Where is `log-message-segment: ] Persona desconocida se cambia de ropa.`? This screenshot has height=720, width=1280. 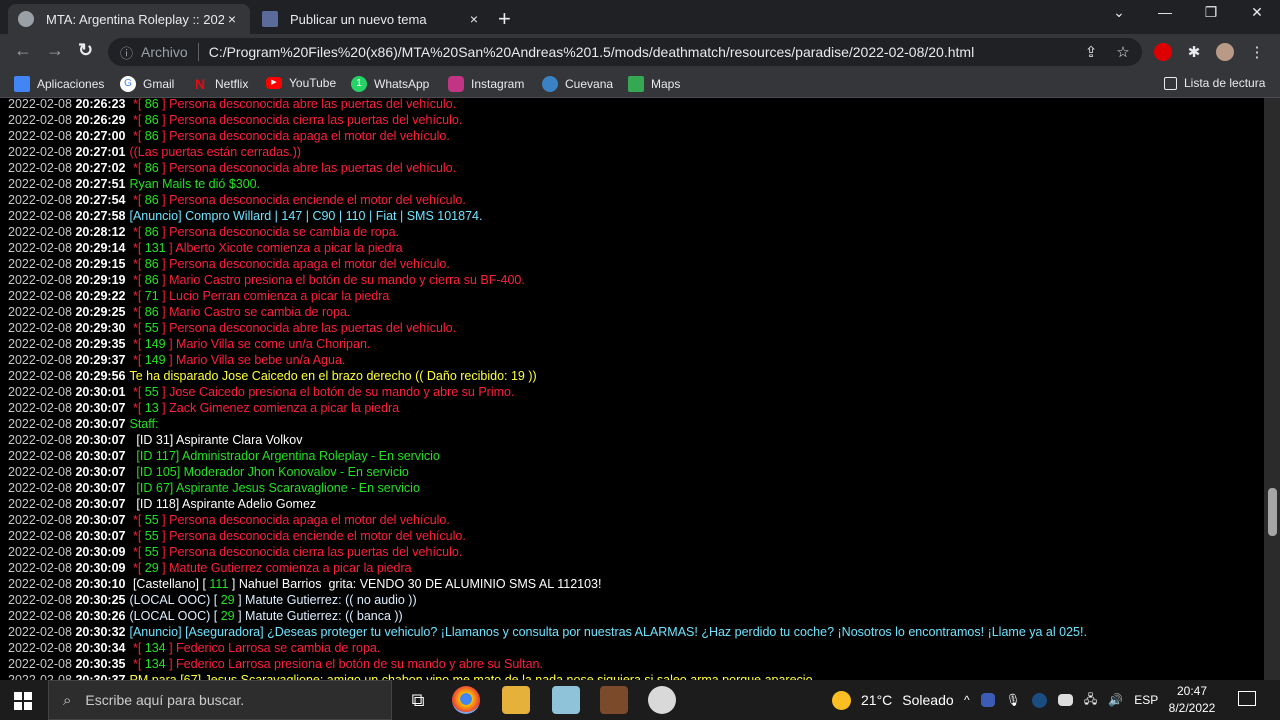
log-message-segment: ] Persona desconocida se cambia de ropa. is located at coordinates (279, 232).